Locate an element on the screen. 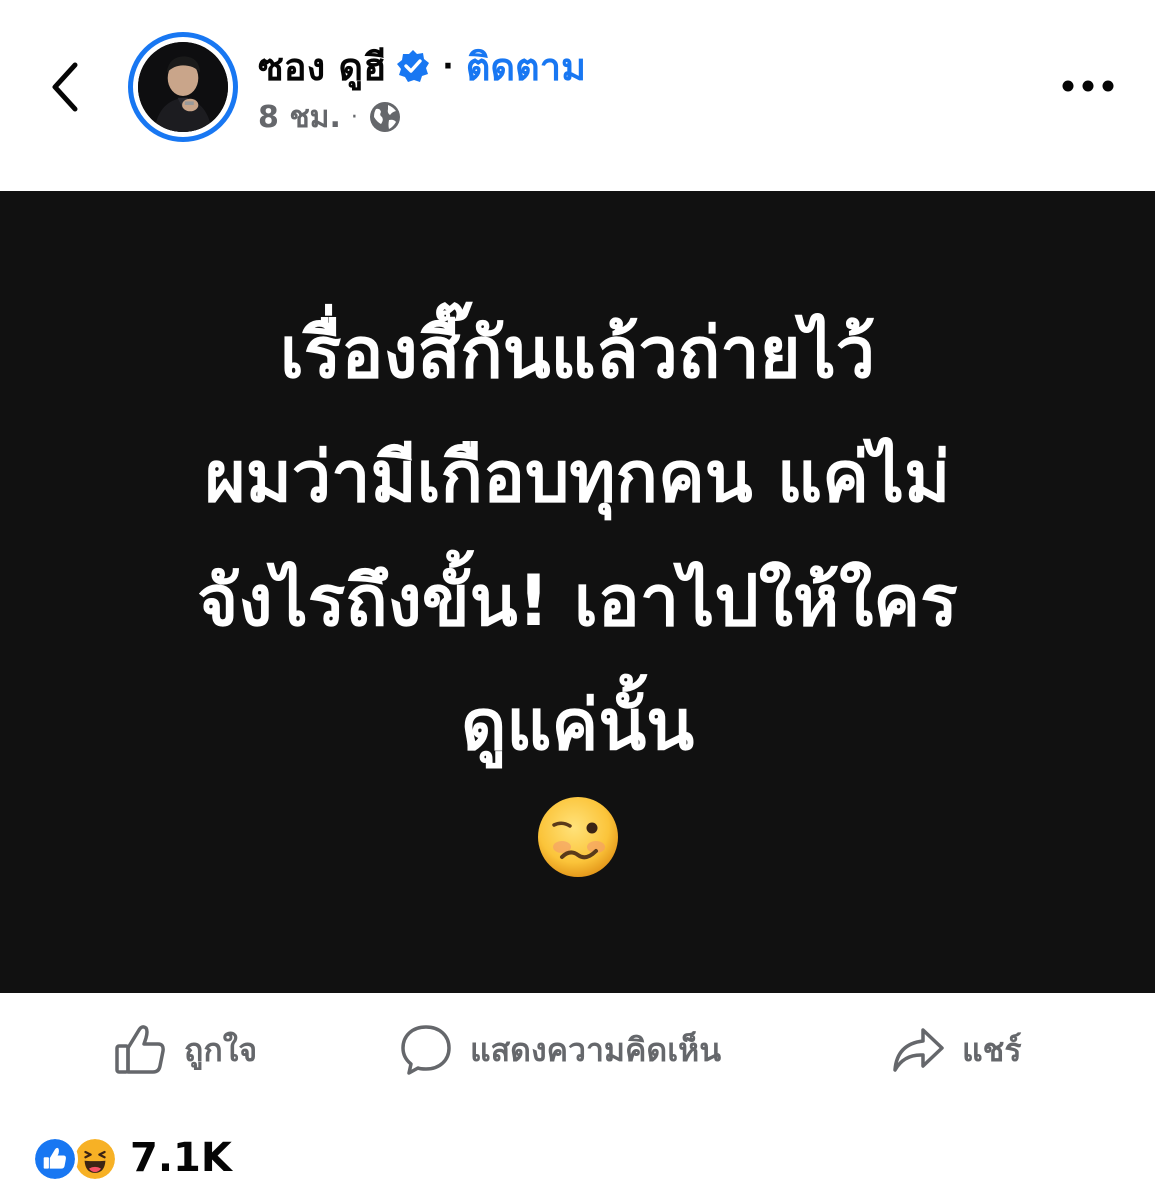 Image resolution: width=1155 pixels, height=1200 pixels. haha-reaction-icon is located at coordinates (95, 1159).